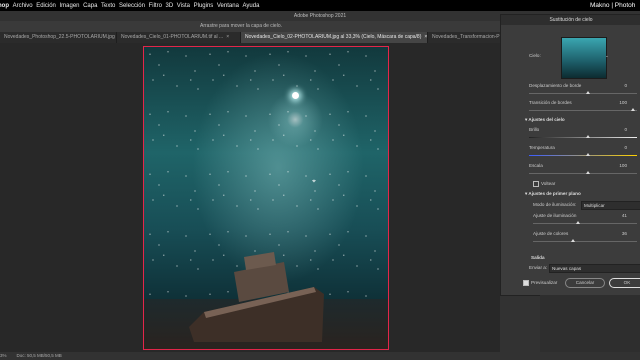  I want to click on tab-label: Novedades_Transformacion-P, so click(466, 37).